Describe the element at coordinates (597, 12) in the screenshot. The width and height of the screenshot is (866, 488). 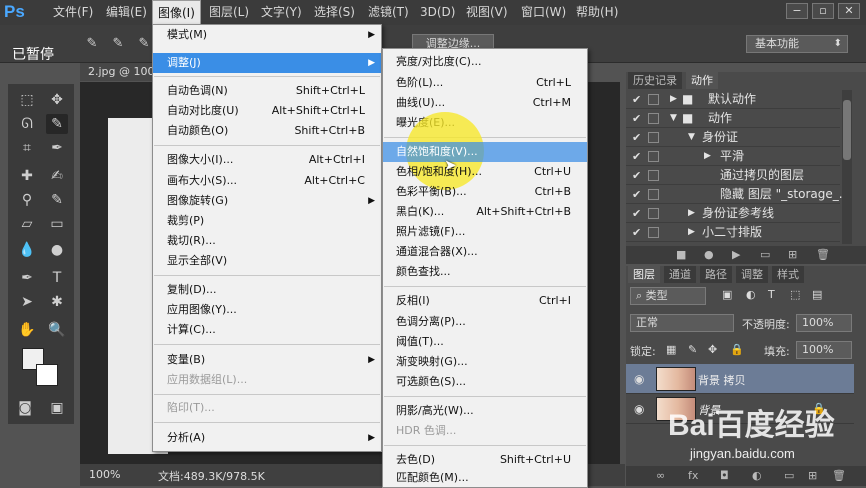
I see `menu-help: 帮助(H)` at that location.